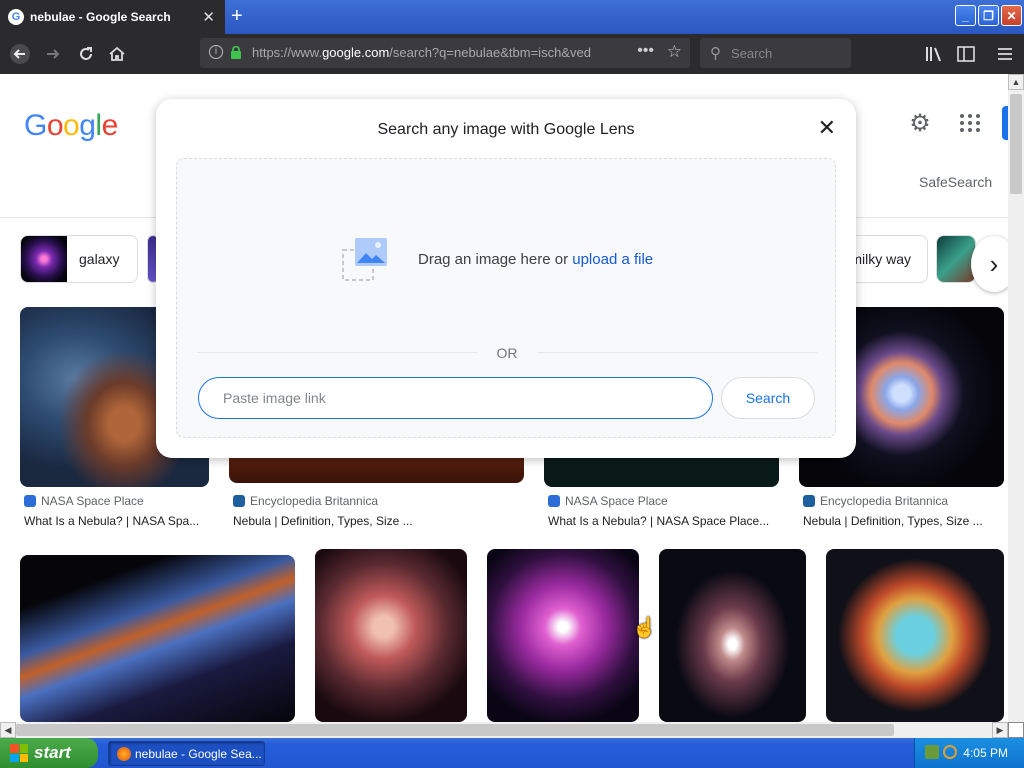 This screenshot has height=768, width=1024. I want to click on horizontal-scroll-thumb, so click(455, 730).